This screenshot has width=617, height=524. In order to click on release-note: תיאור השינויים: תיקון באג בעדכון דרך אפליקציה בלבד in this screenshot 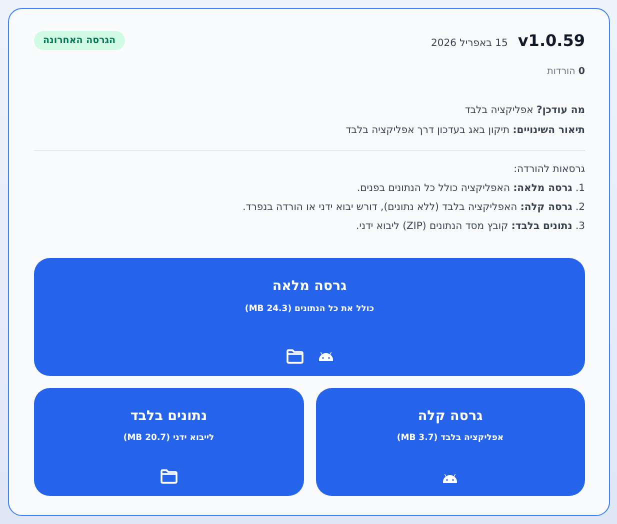, I will do `click(464, 130)`.